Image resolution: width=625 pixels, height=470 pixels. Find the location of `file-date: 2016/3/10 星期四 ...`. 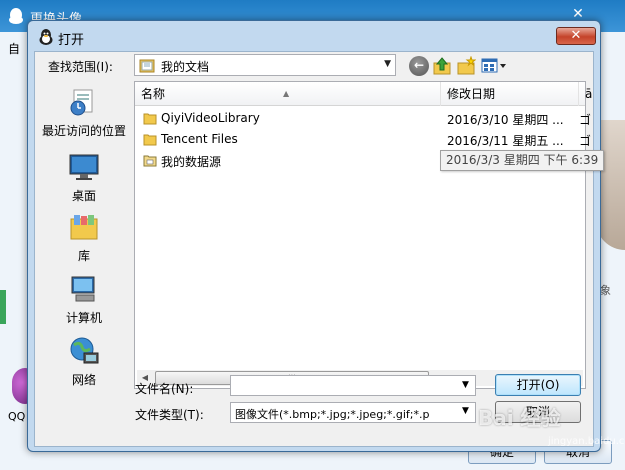

file-date: 2016/3/10 星期四 ... is located at coordinates (505, 120).